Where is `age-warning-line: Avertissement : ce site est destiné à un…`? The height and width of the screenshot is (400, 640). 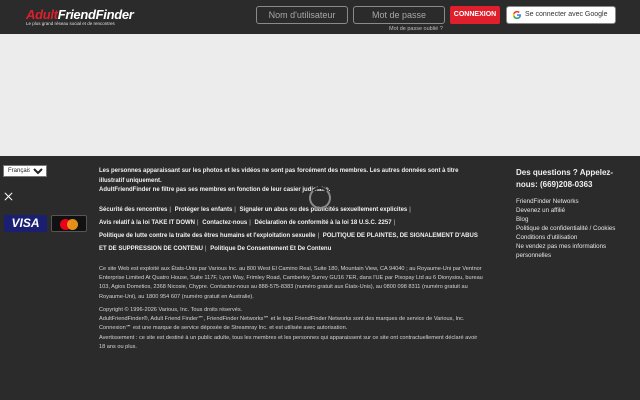 age-warning-line: Avertissement : ce site est destiné à un… is located at coordinates (288, 342).